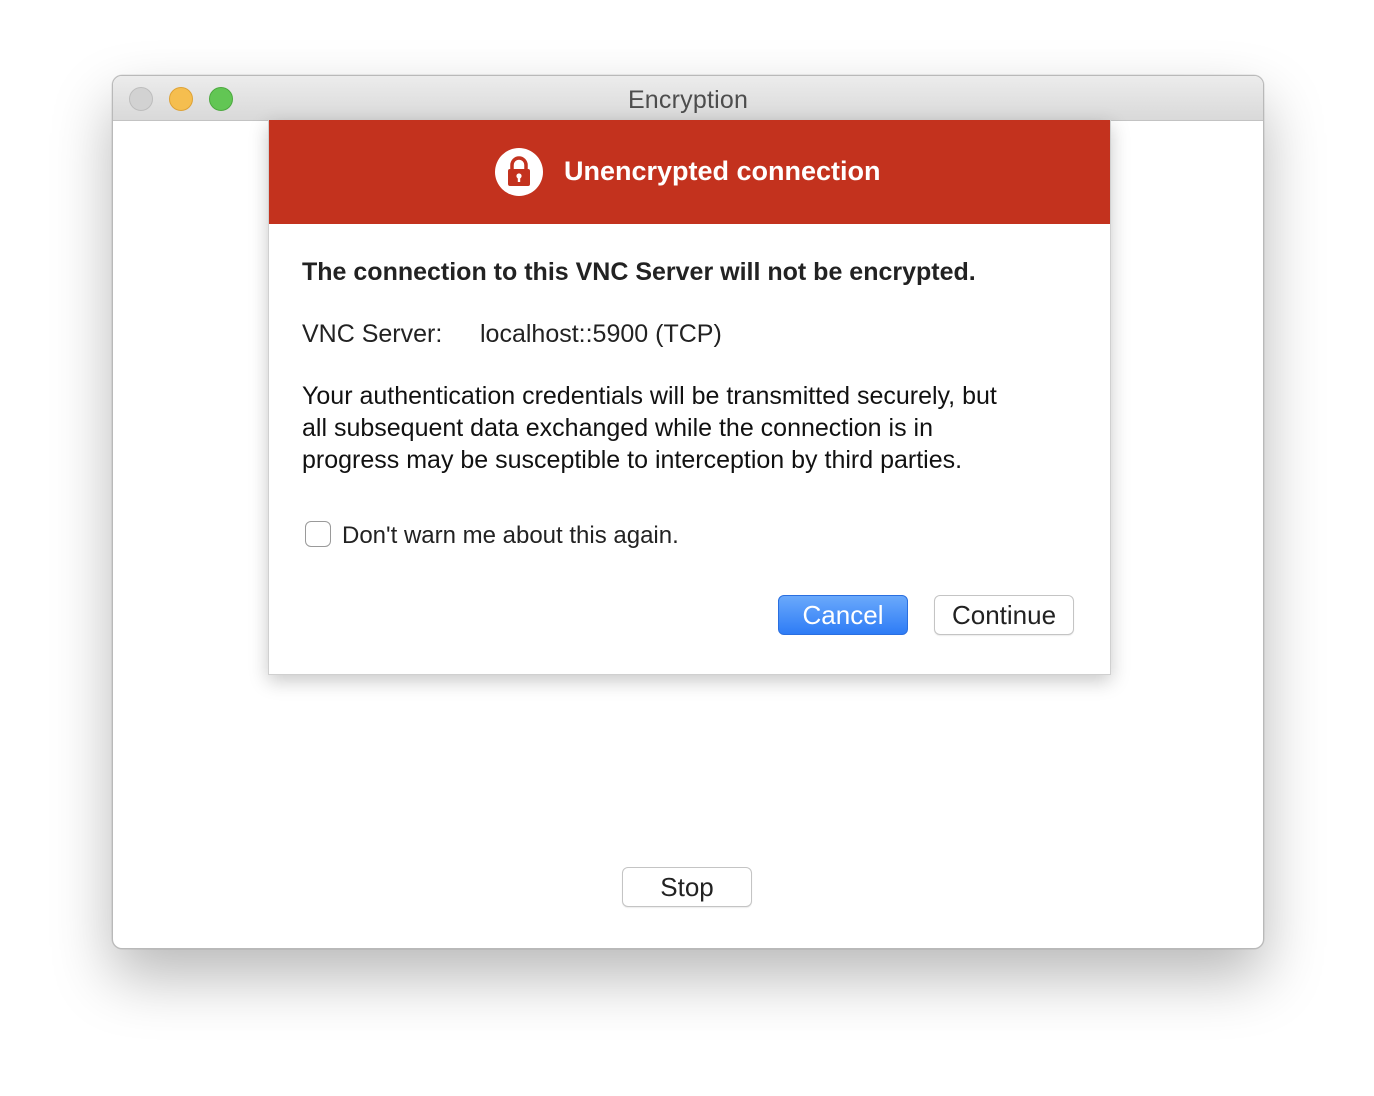 Image resolution: width=1374 pixels, height=1096 pixels. I want to click on server-address: localhost::5900 (TCP), so click(601, 334).